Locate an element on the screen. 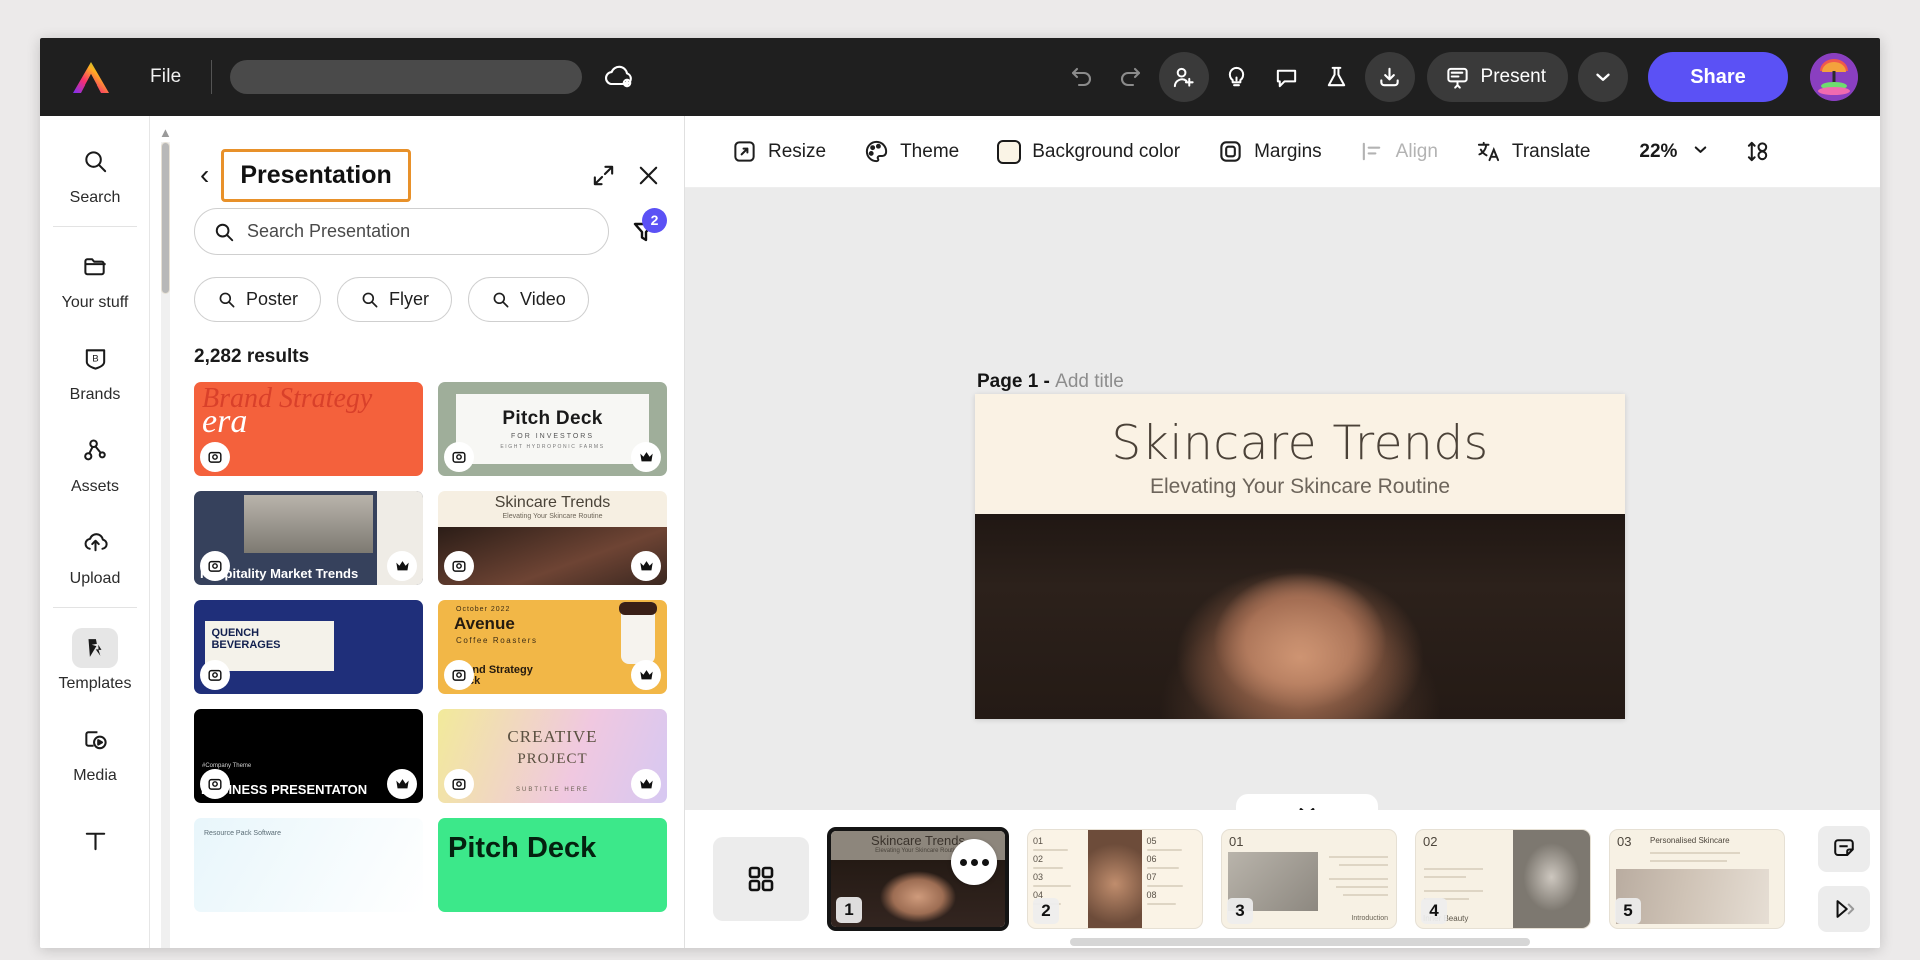  file-menu: File is located at coordinates (165, 77).